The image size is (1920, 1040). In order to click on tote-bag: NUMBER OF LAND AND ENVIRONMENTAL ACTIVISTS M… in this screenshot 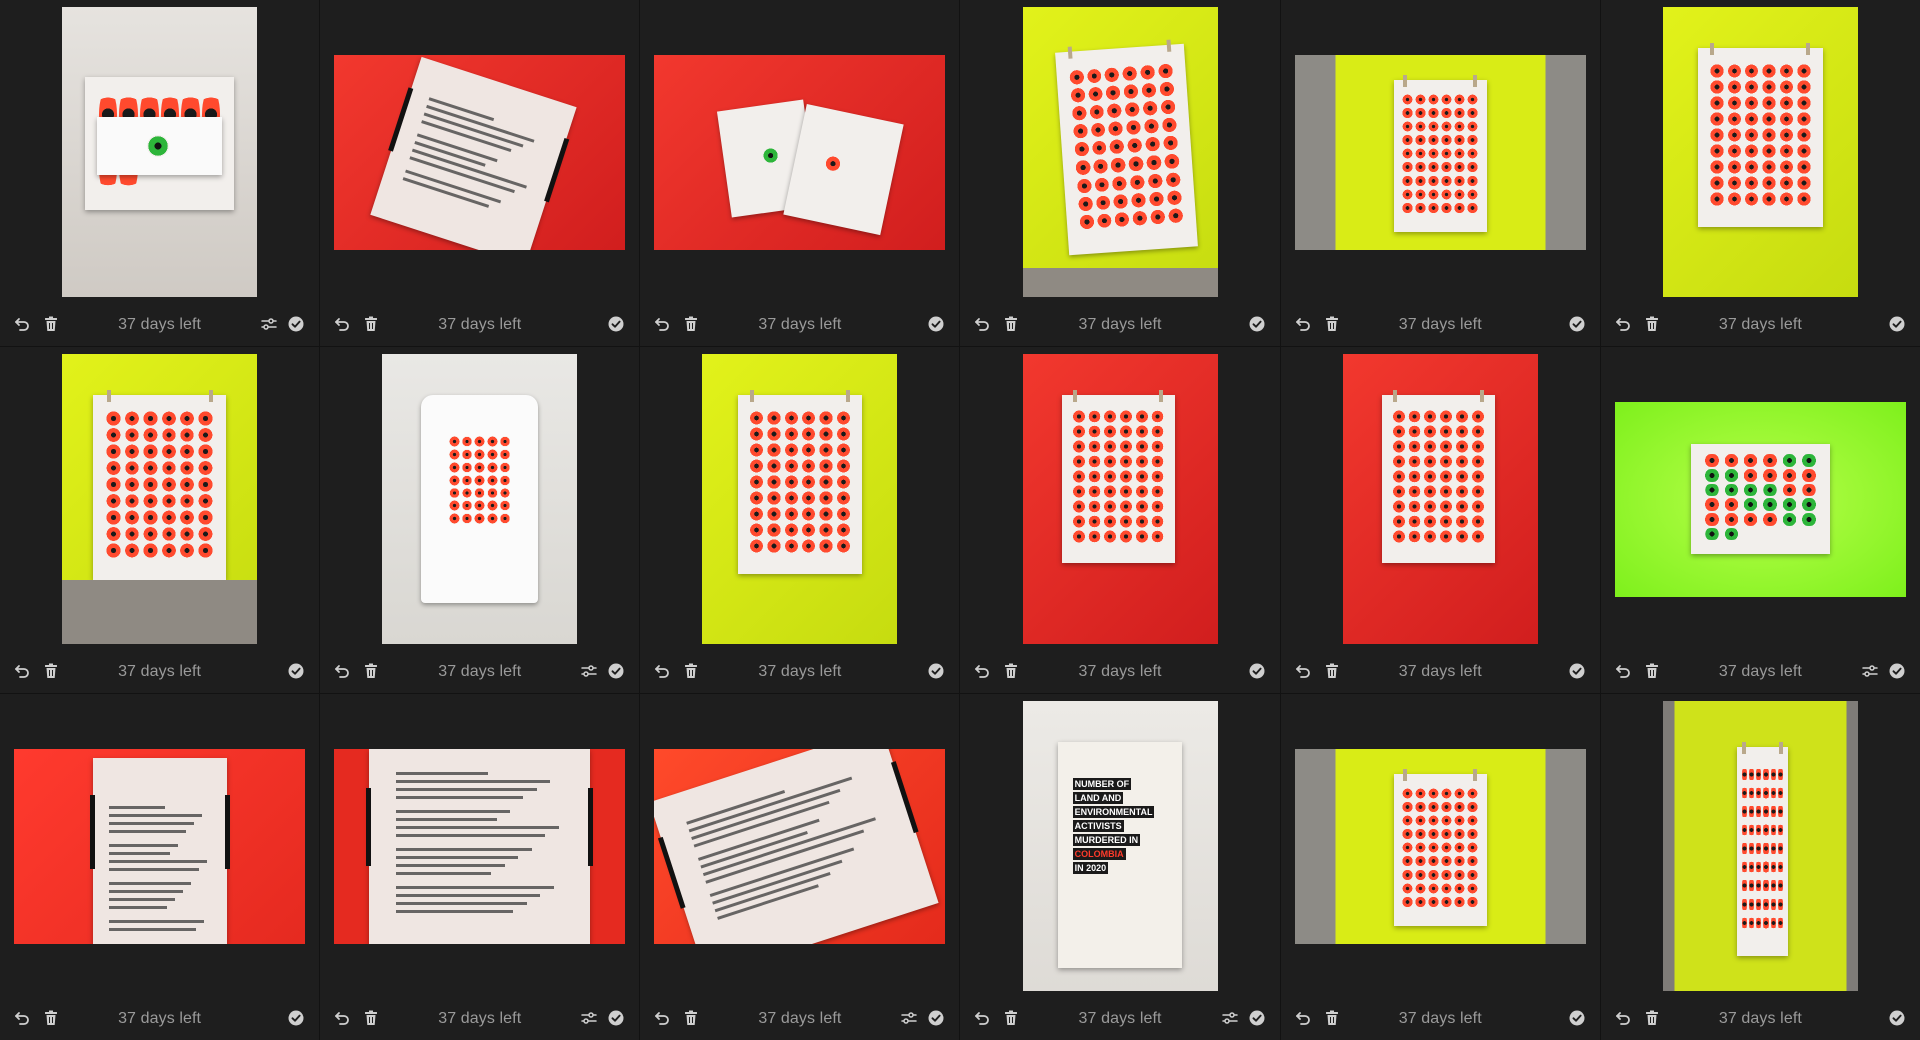, I will do `click(1120, 854)`.